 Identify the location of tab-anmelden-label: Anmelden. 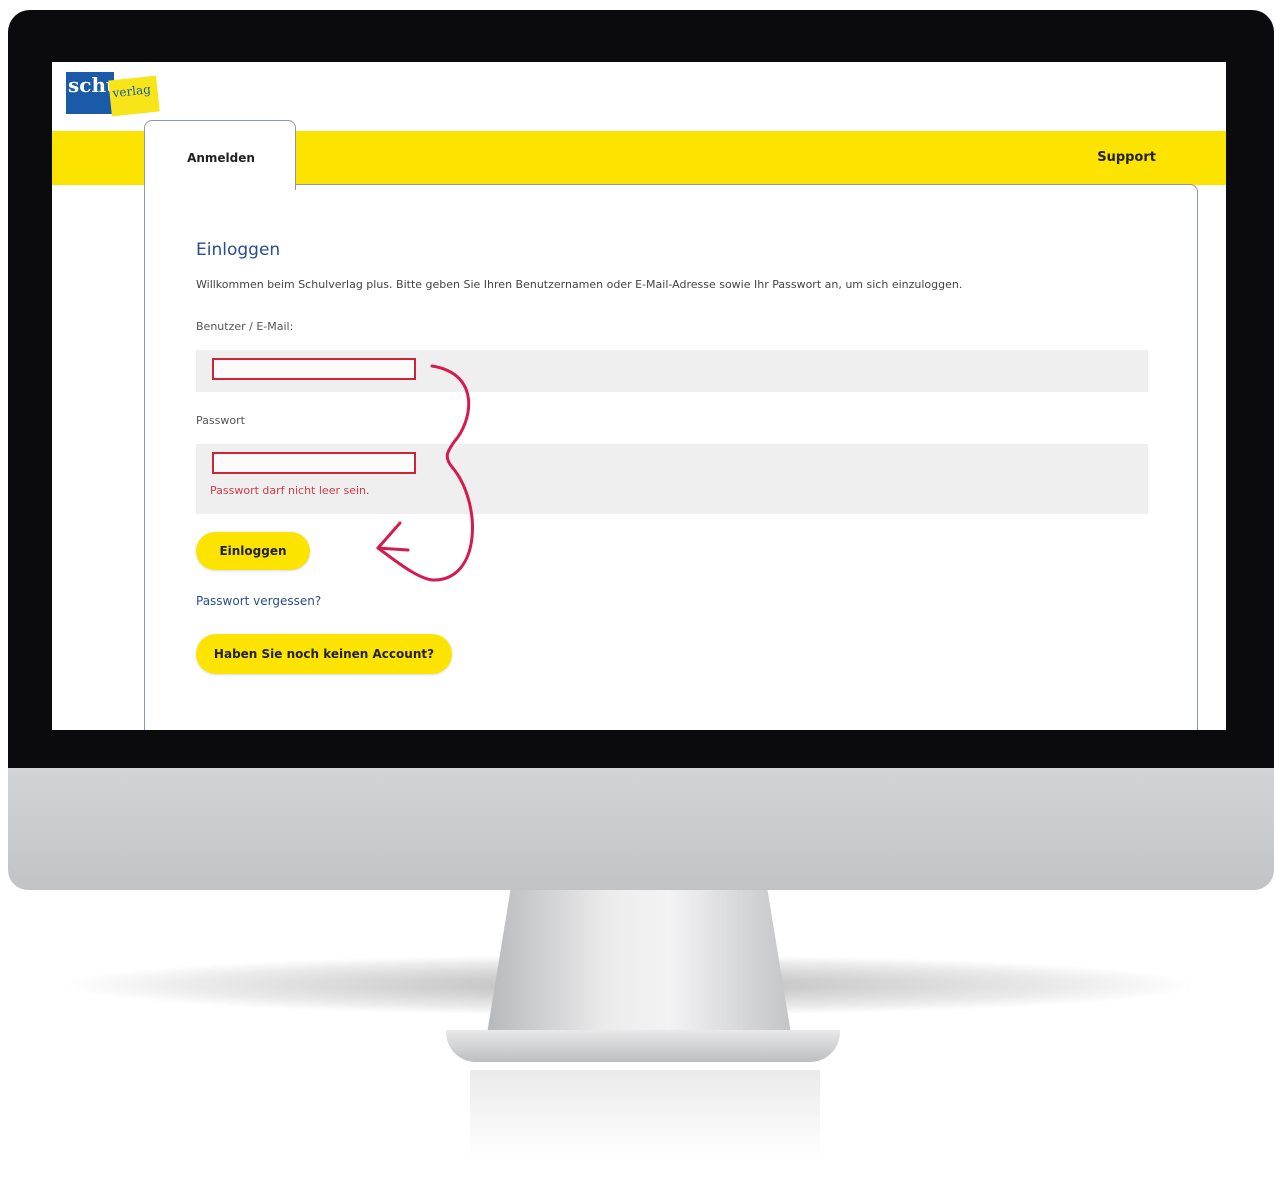
(221, 158).